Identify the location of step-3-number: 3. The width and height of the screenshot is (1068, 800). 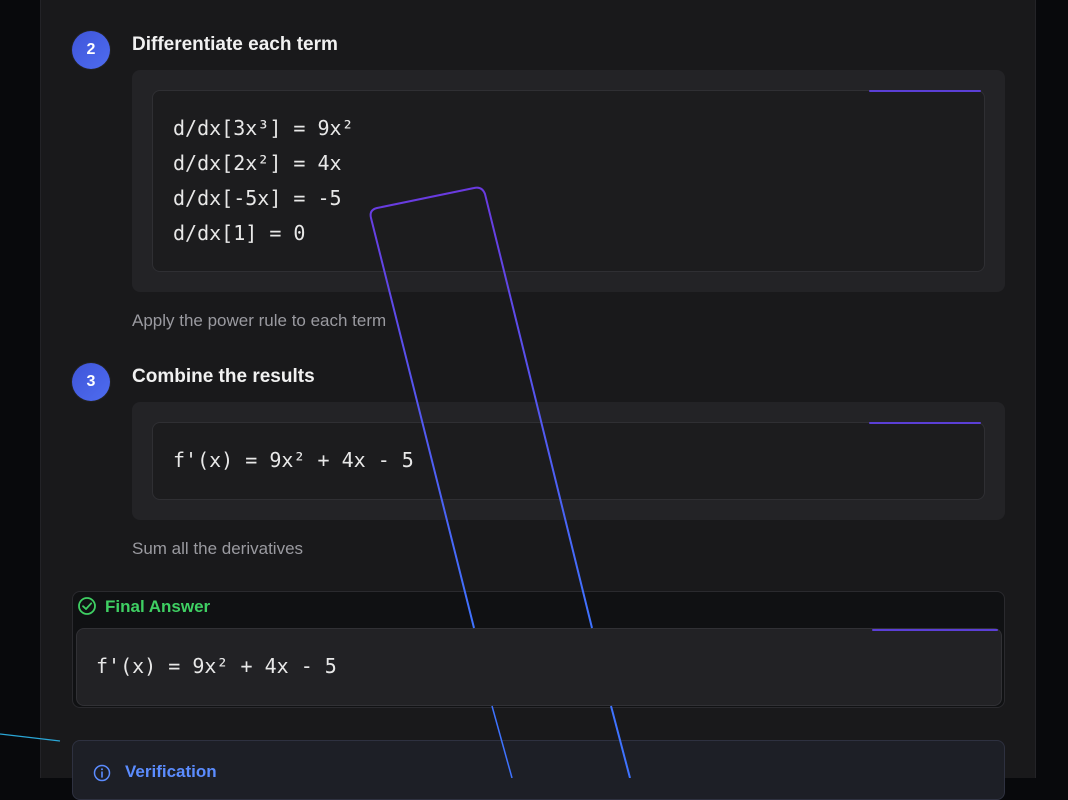
(91, 381).